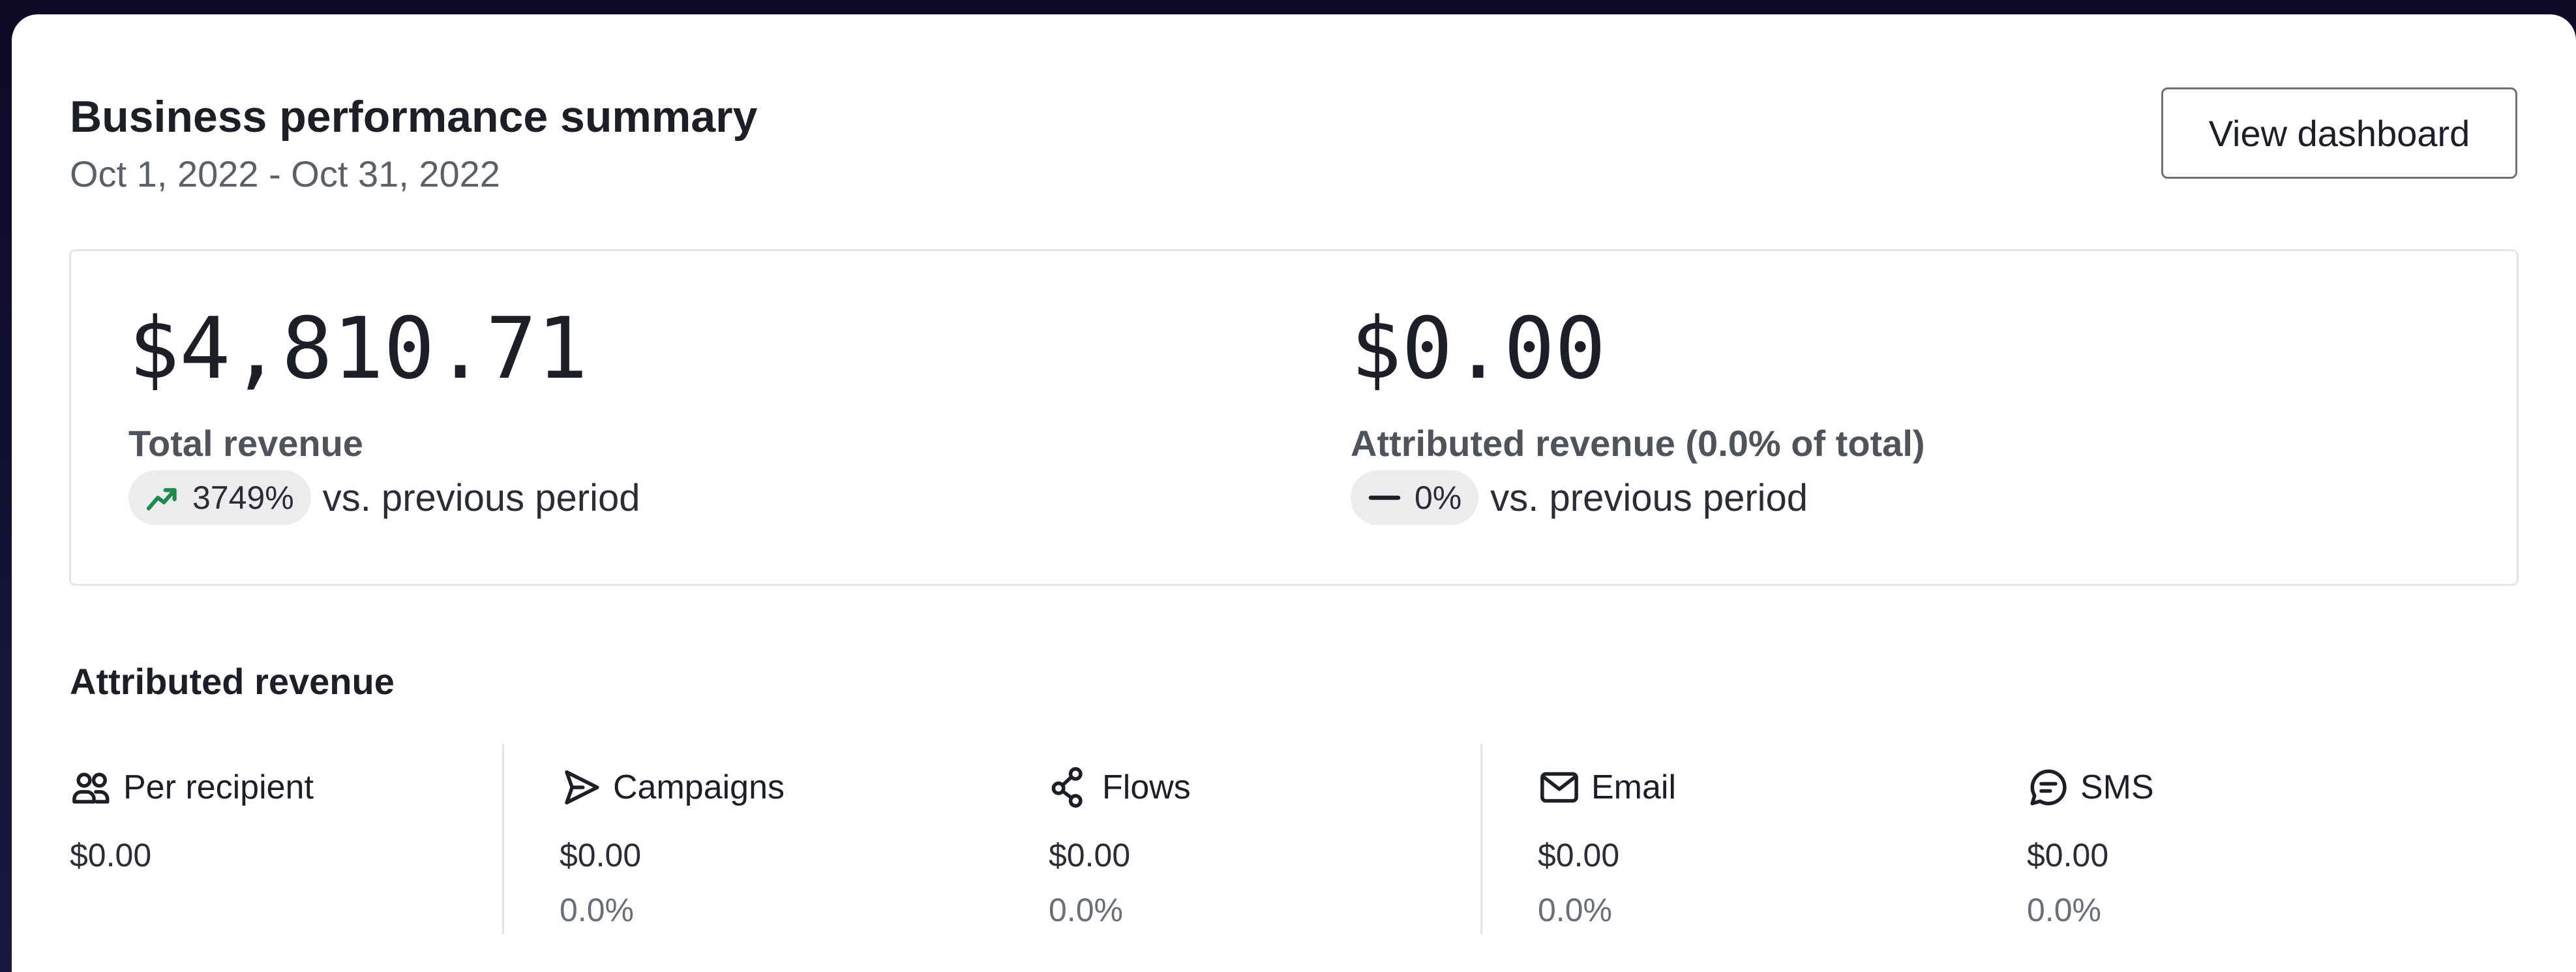 The height and width of the screenshot is (972, 2576). What do you see at coordinates (581, 788) in the screenshot?
I see `send-icon` at bounding box center [581, 788].